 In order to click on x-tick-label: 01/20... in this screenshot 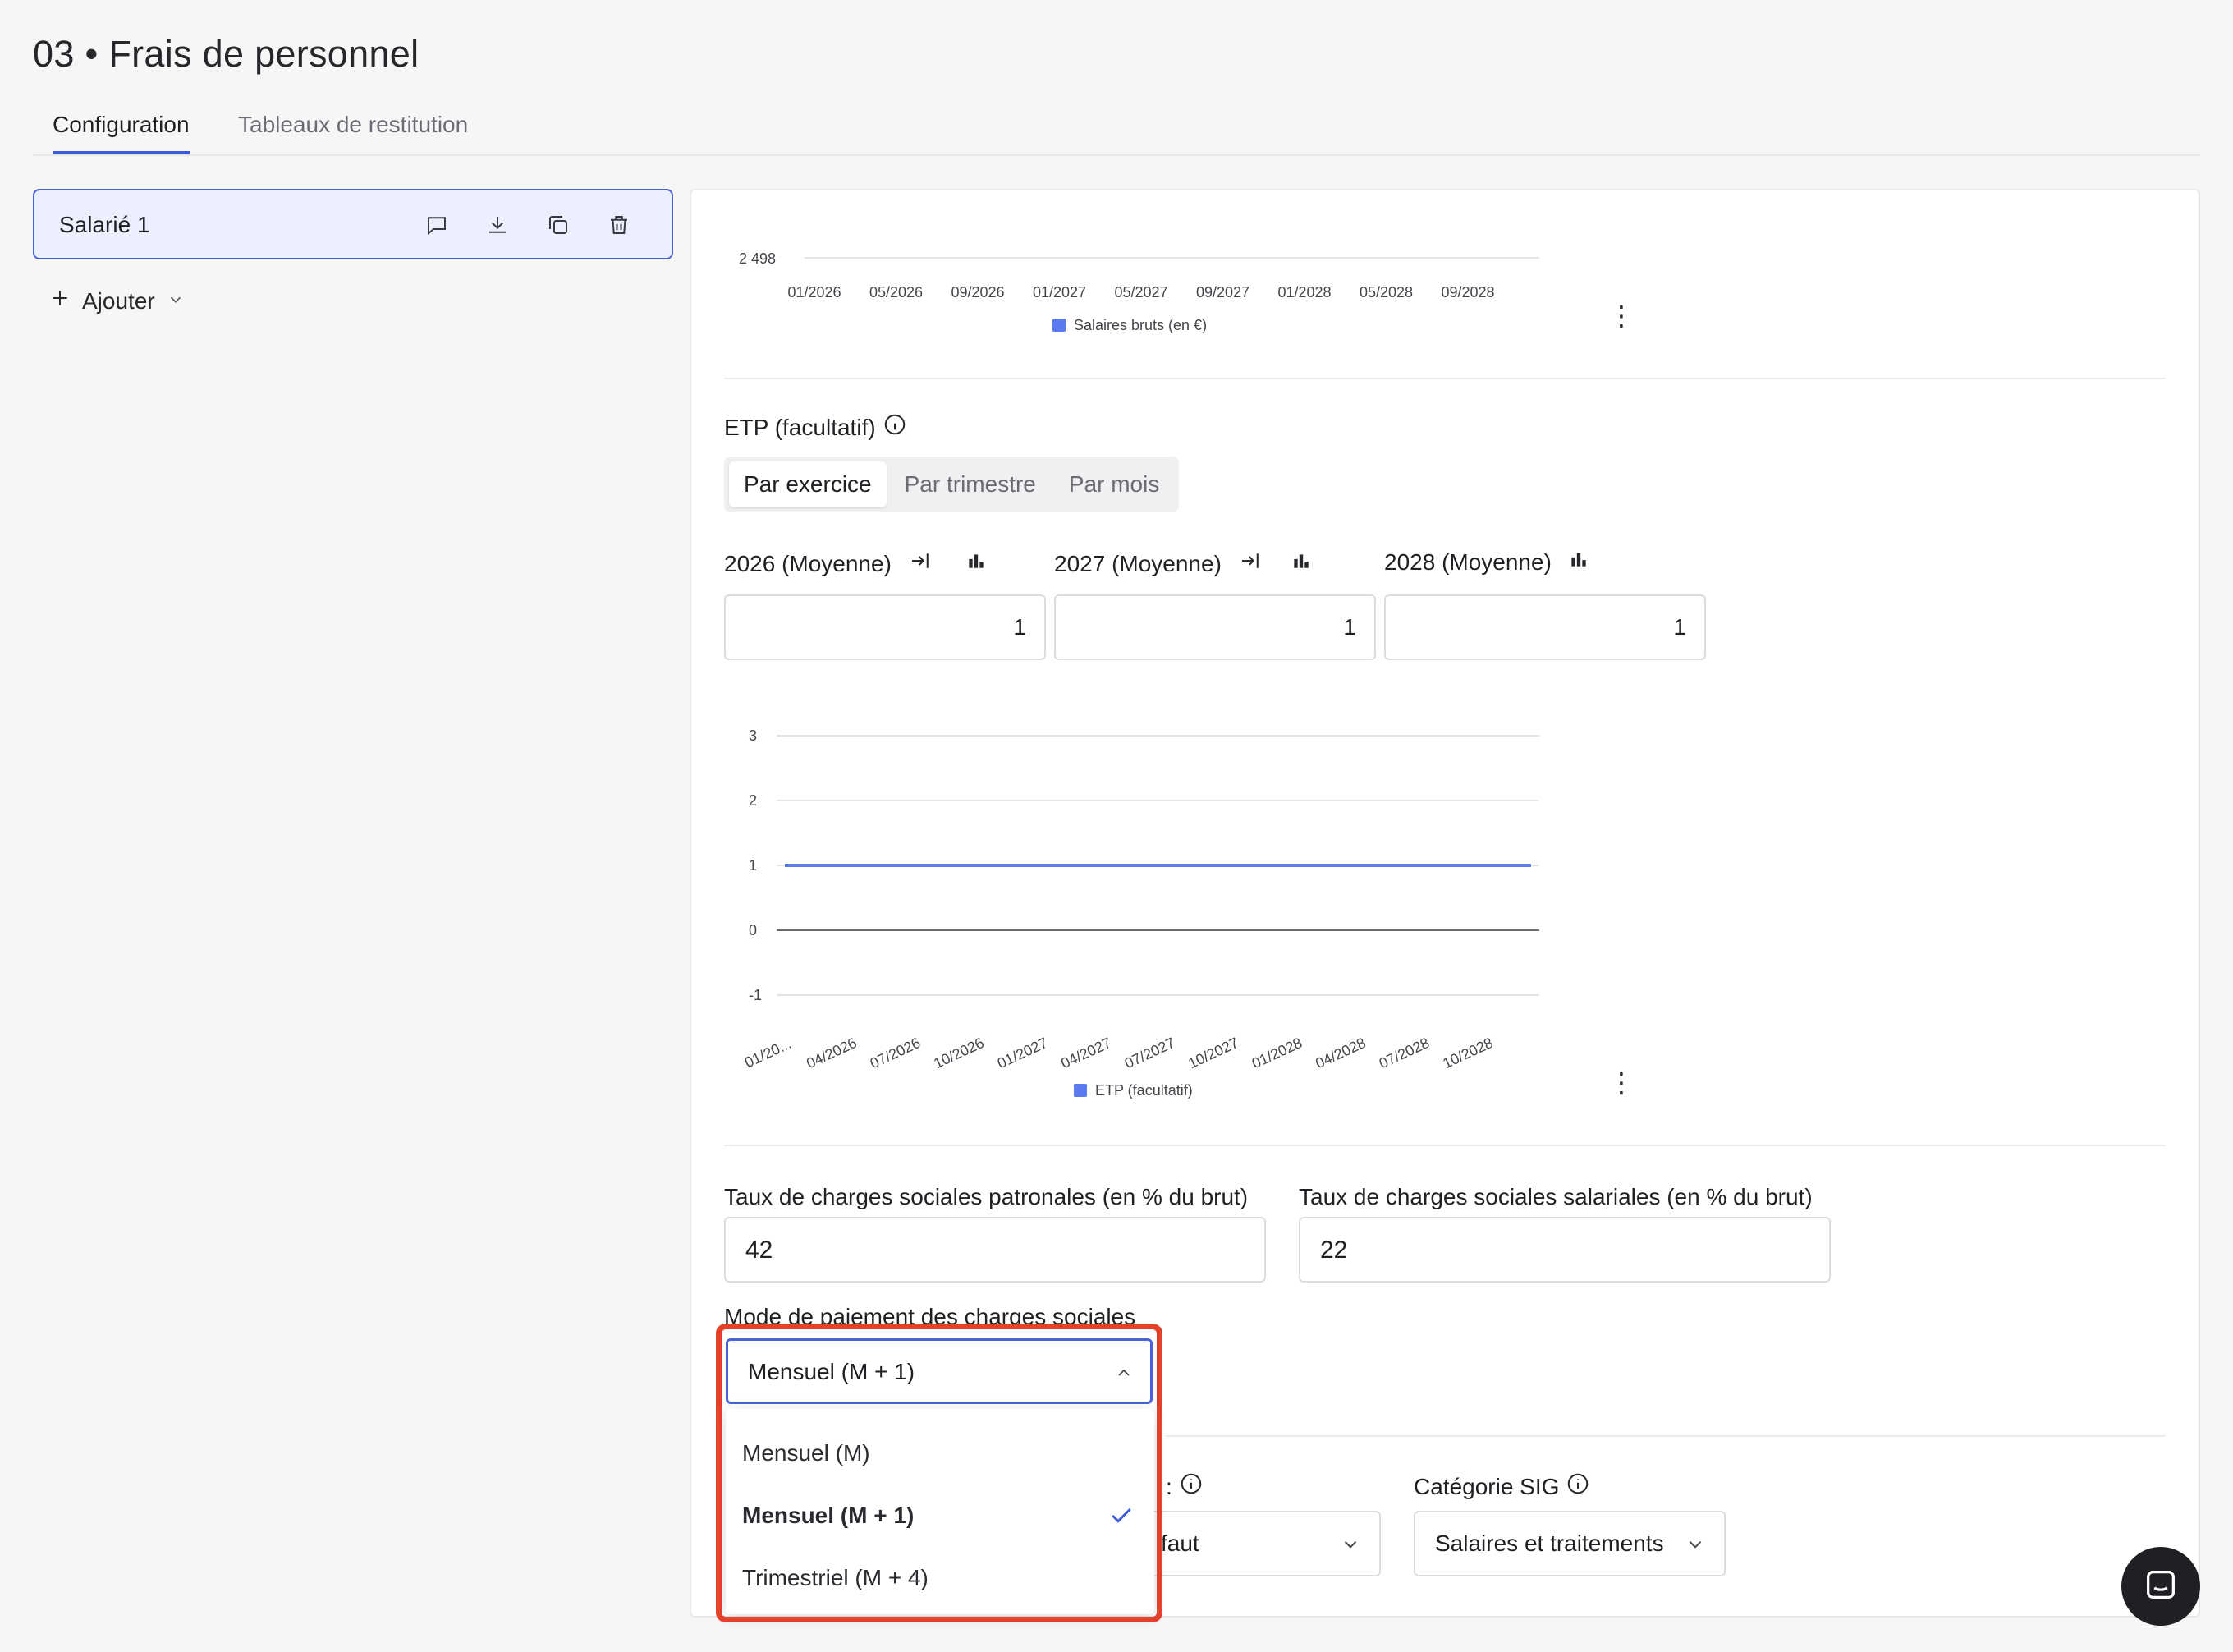, I will do `click(768, 1053)`.